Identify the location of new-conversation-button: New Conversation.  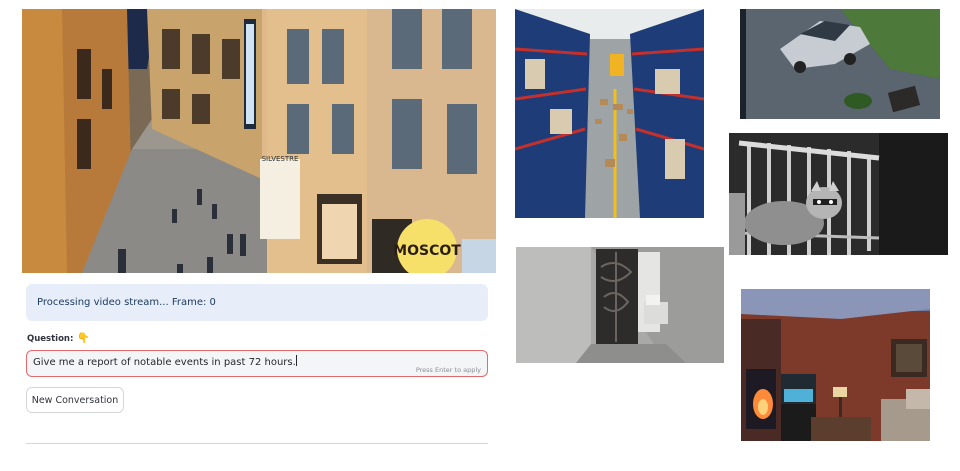
(75, 400).